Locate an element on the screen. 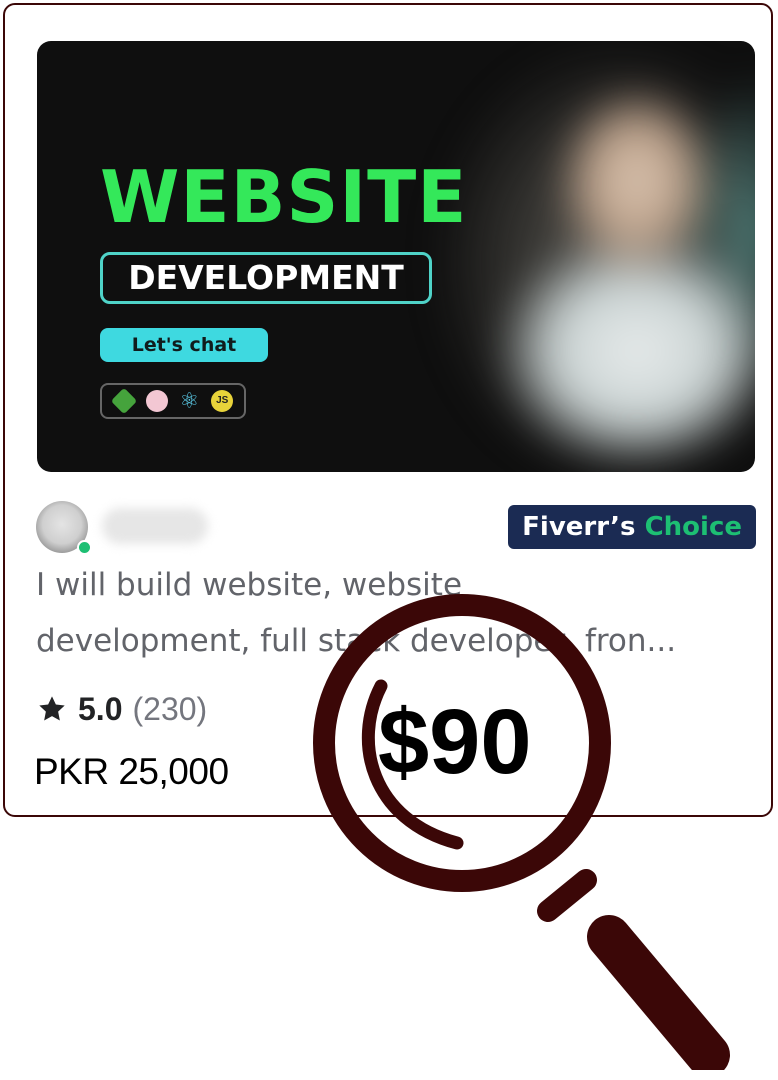  converted-price-usd: $90 is located at coordinates (455, 742).